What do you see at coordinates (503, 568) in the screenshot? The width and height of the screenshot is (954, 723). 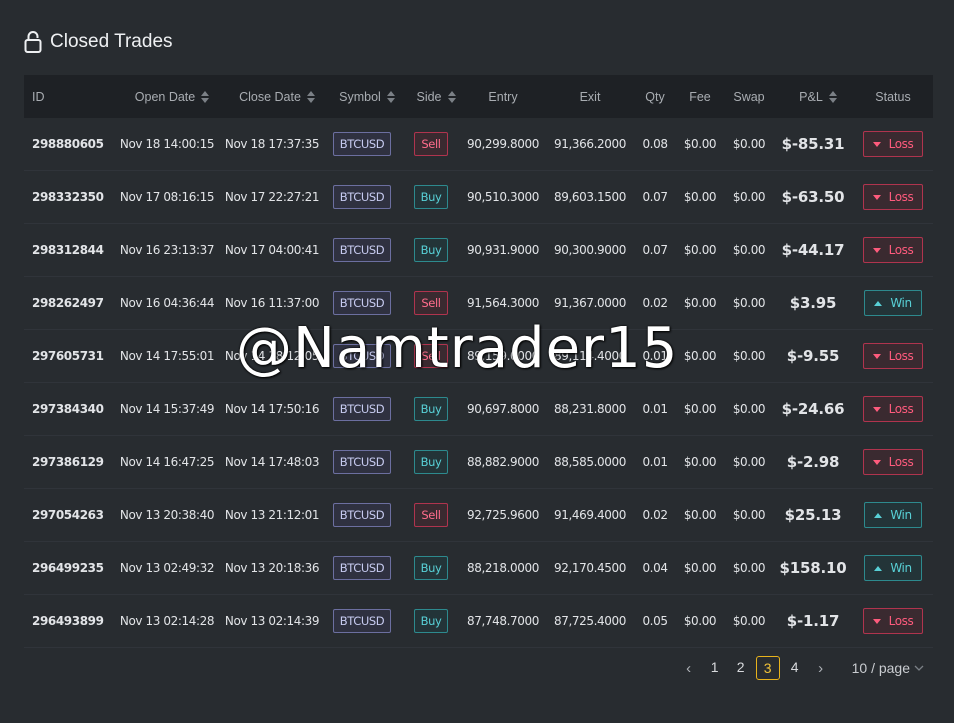 I see `cell-entry: 88,218.0000` at bounding box center [503, 568].